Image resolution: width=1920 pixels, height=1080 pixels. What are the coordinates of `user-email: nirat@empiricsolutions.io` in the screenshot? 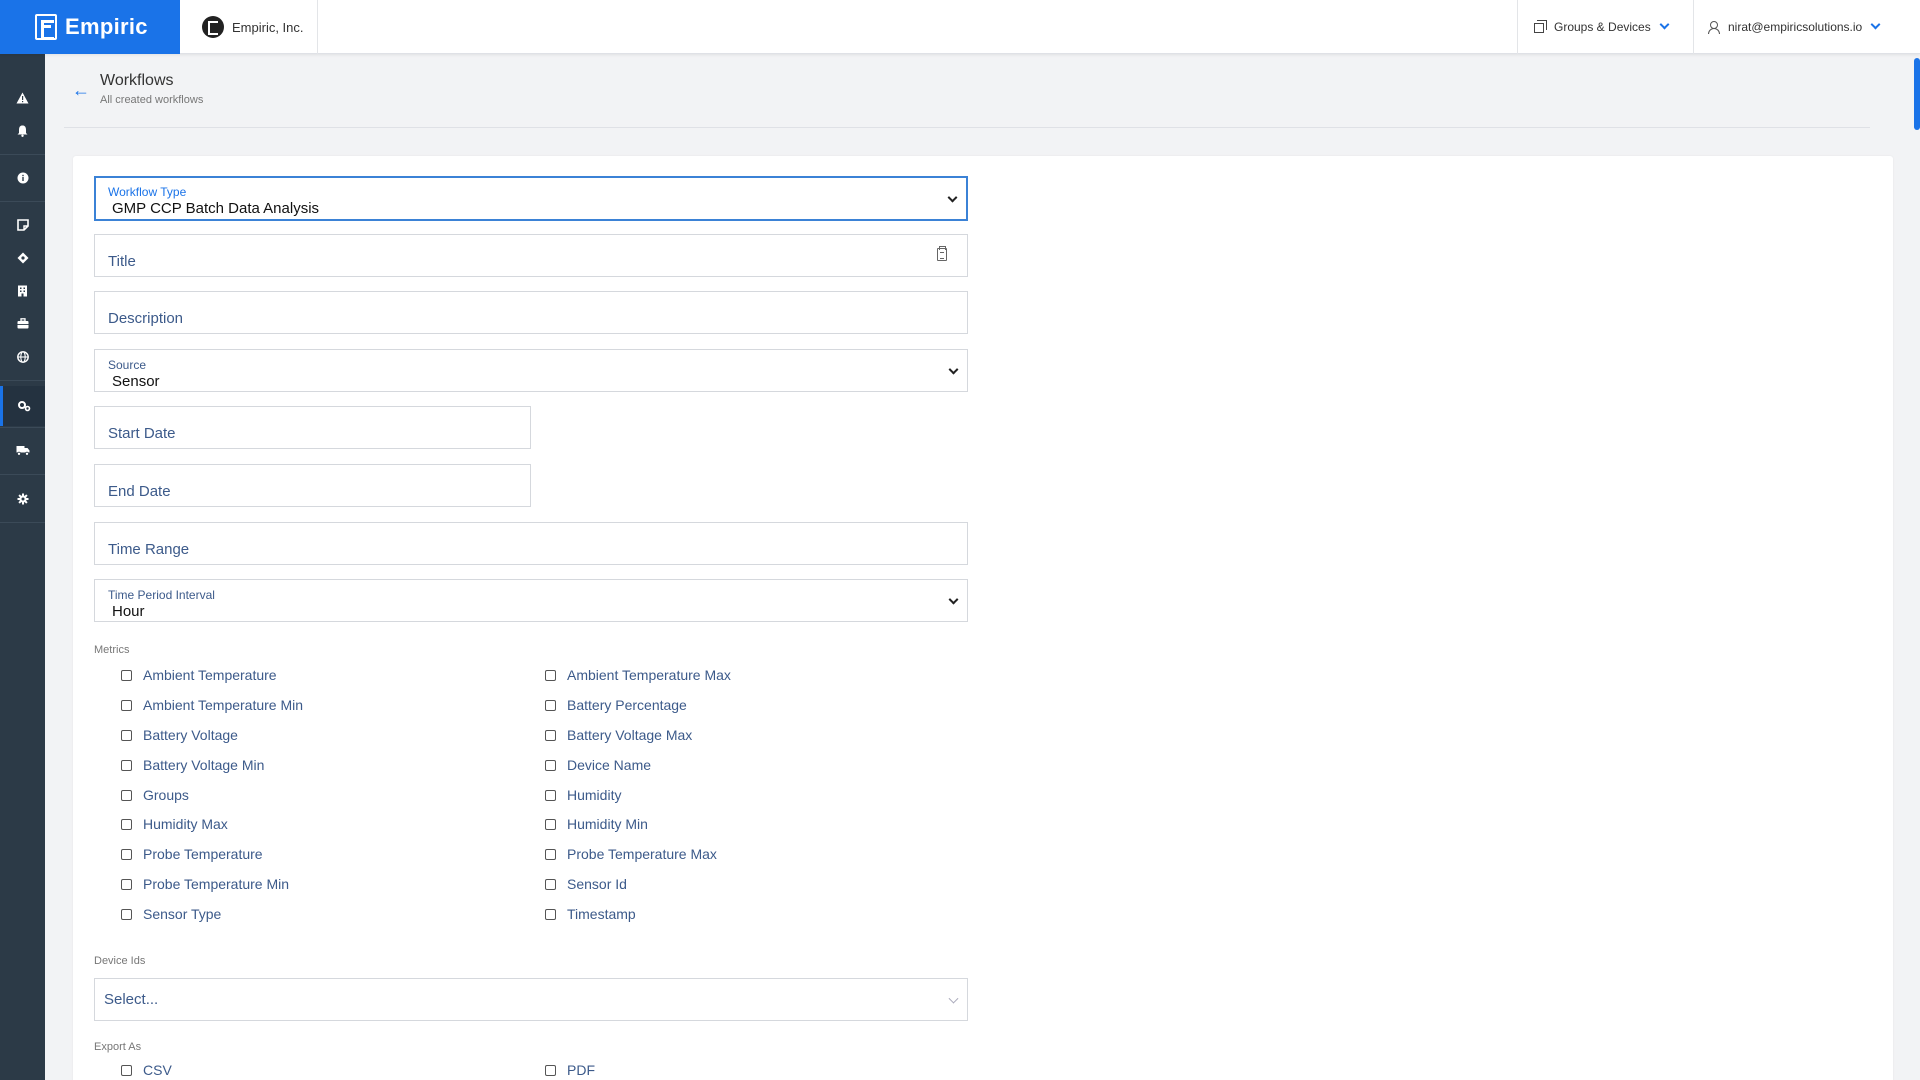 It's located at (1795, 27).